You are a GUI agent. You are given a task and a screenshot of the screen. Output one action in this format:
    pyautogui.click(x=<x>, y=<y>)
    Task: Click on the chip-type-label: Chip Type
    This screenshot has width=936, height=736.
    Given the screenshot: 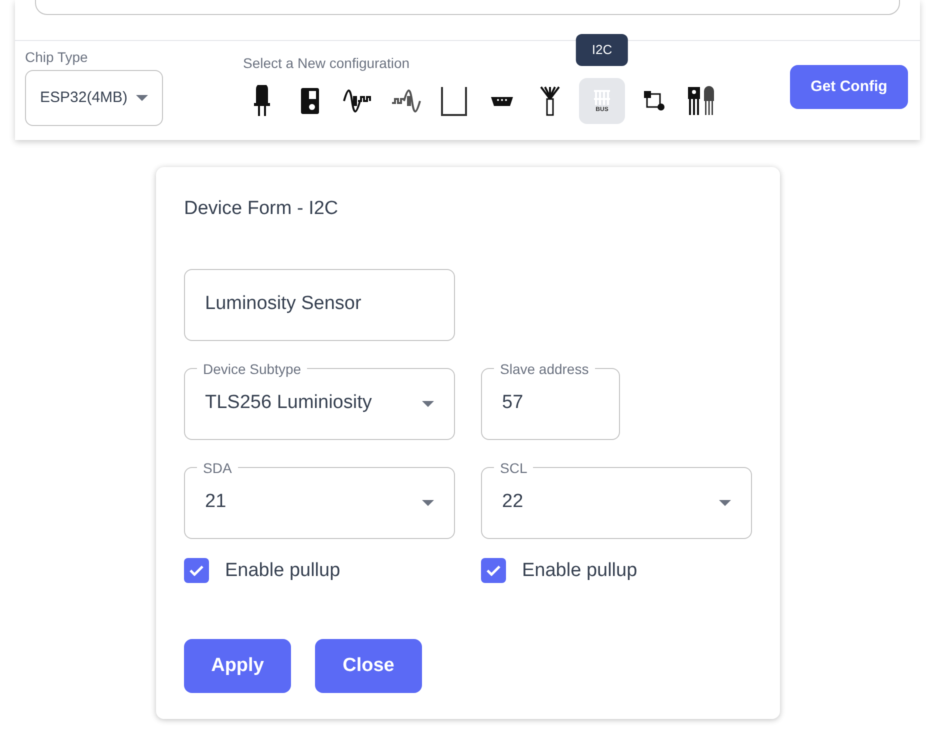 What is the action you would take?
    pyautogui.click(x=57, y=57)
    